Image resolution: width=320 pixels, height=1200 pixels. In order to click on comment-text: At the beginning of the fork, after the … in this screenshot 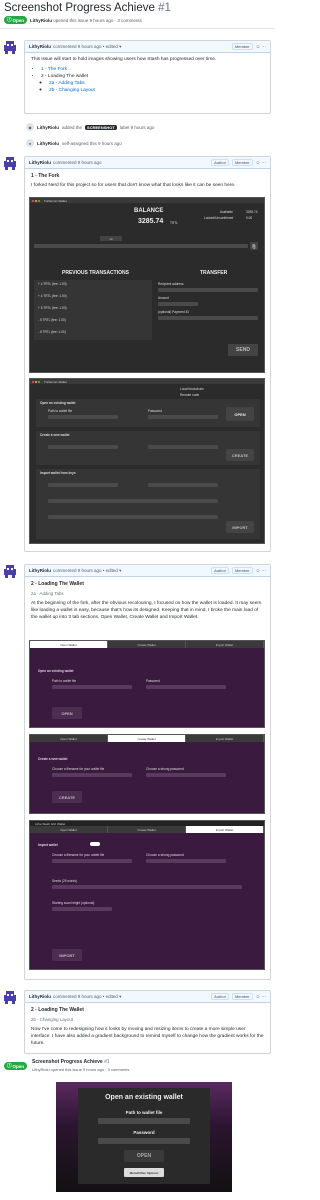, I will do `click(146, 610)`.